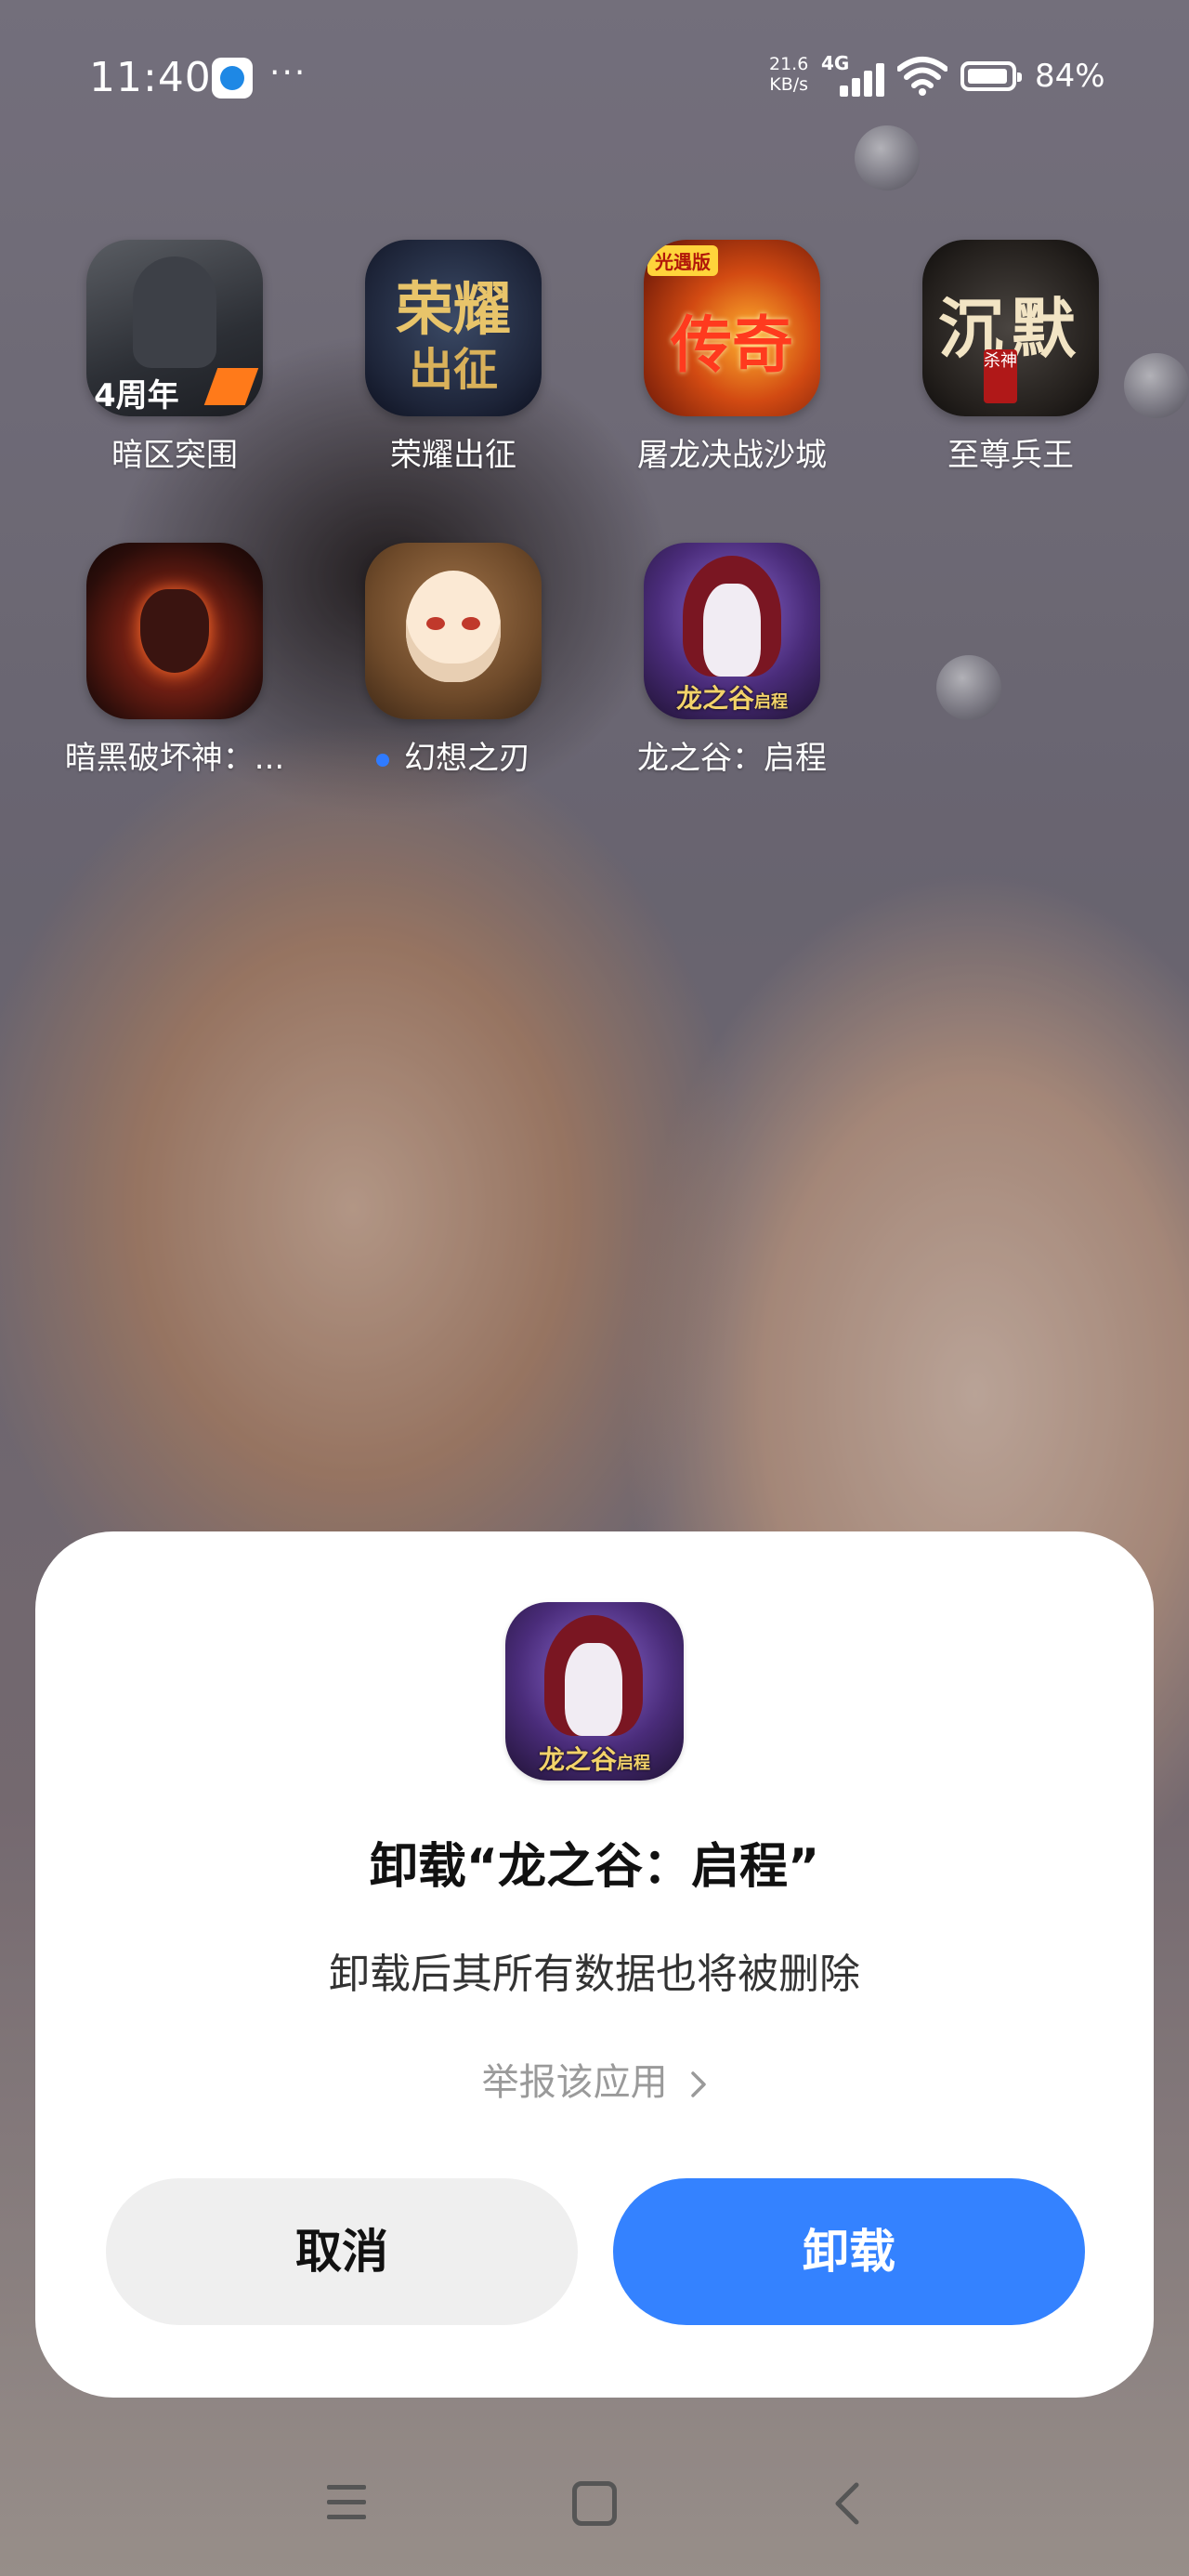  Describe the element at coordinates (454, 631) in the screenshot. I see `huanxiang-zhiren-icon` at that location.